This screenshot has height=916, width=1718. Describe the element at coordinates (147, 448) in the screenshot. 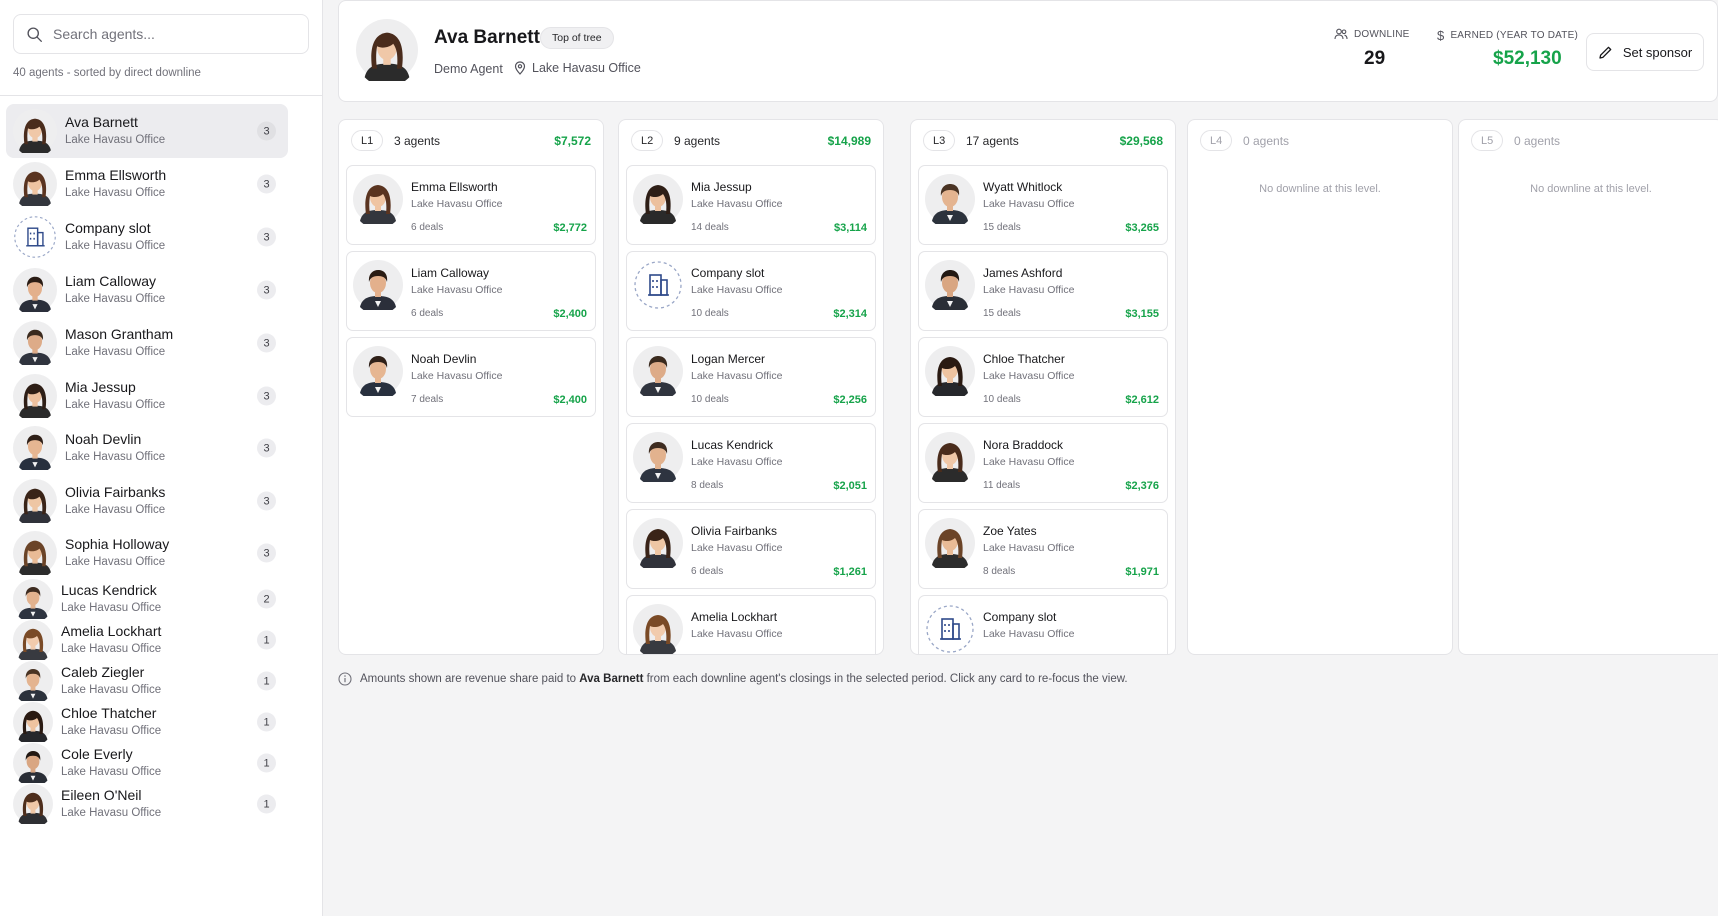

I see `sidebar-agent-row: Noah Devlin Lake Havasu Office 3` at that location.